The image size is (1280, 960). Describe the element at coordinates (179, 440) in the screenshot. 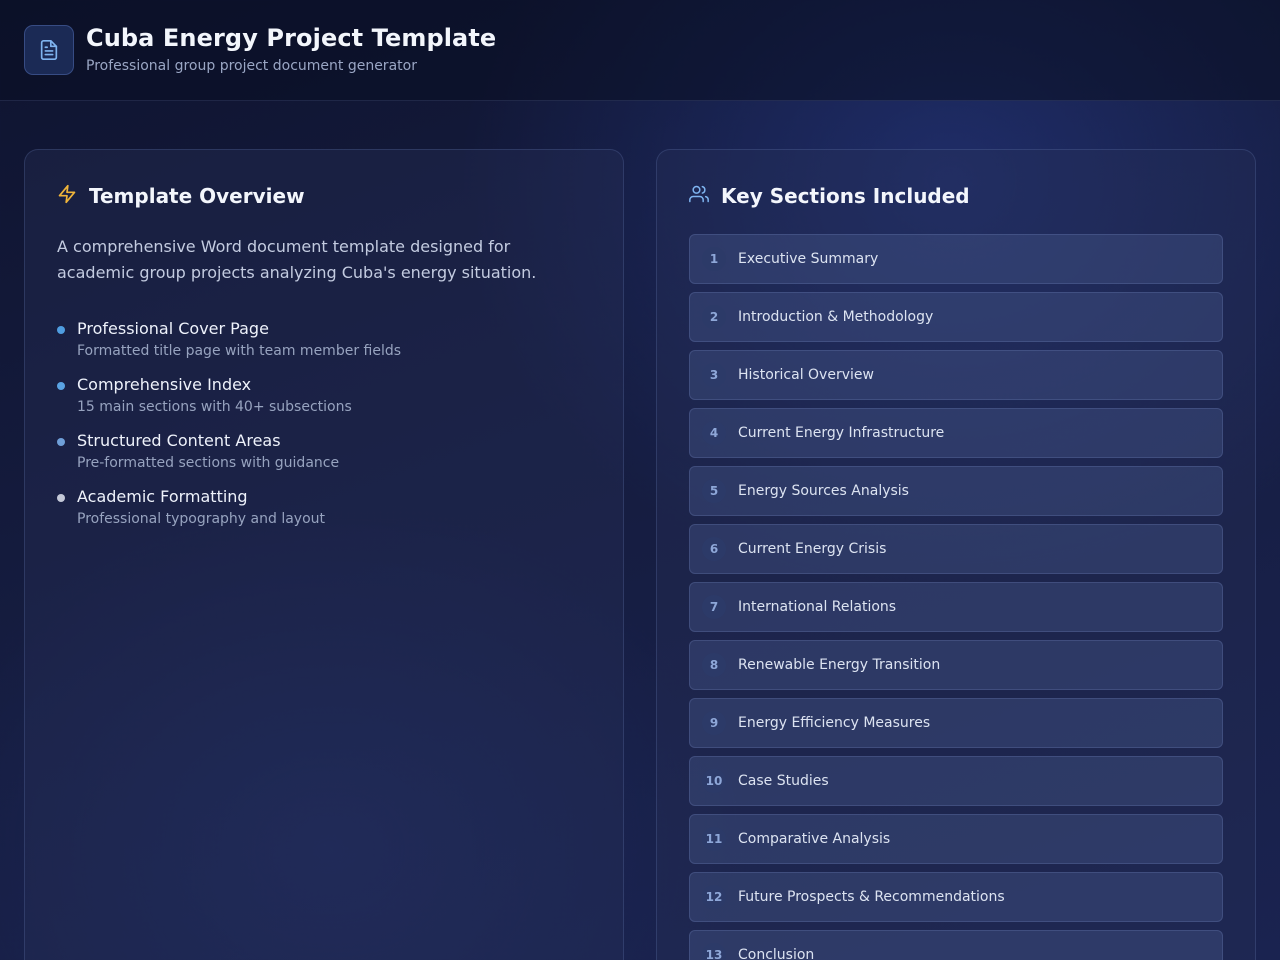

I see `feature-title: Structured Content Areas` at that location.